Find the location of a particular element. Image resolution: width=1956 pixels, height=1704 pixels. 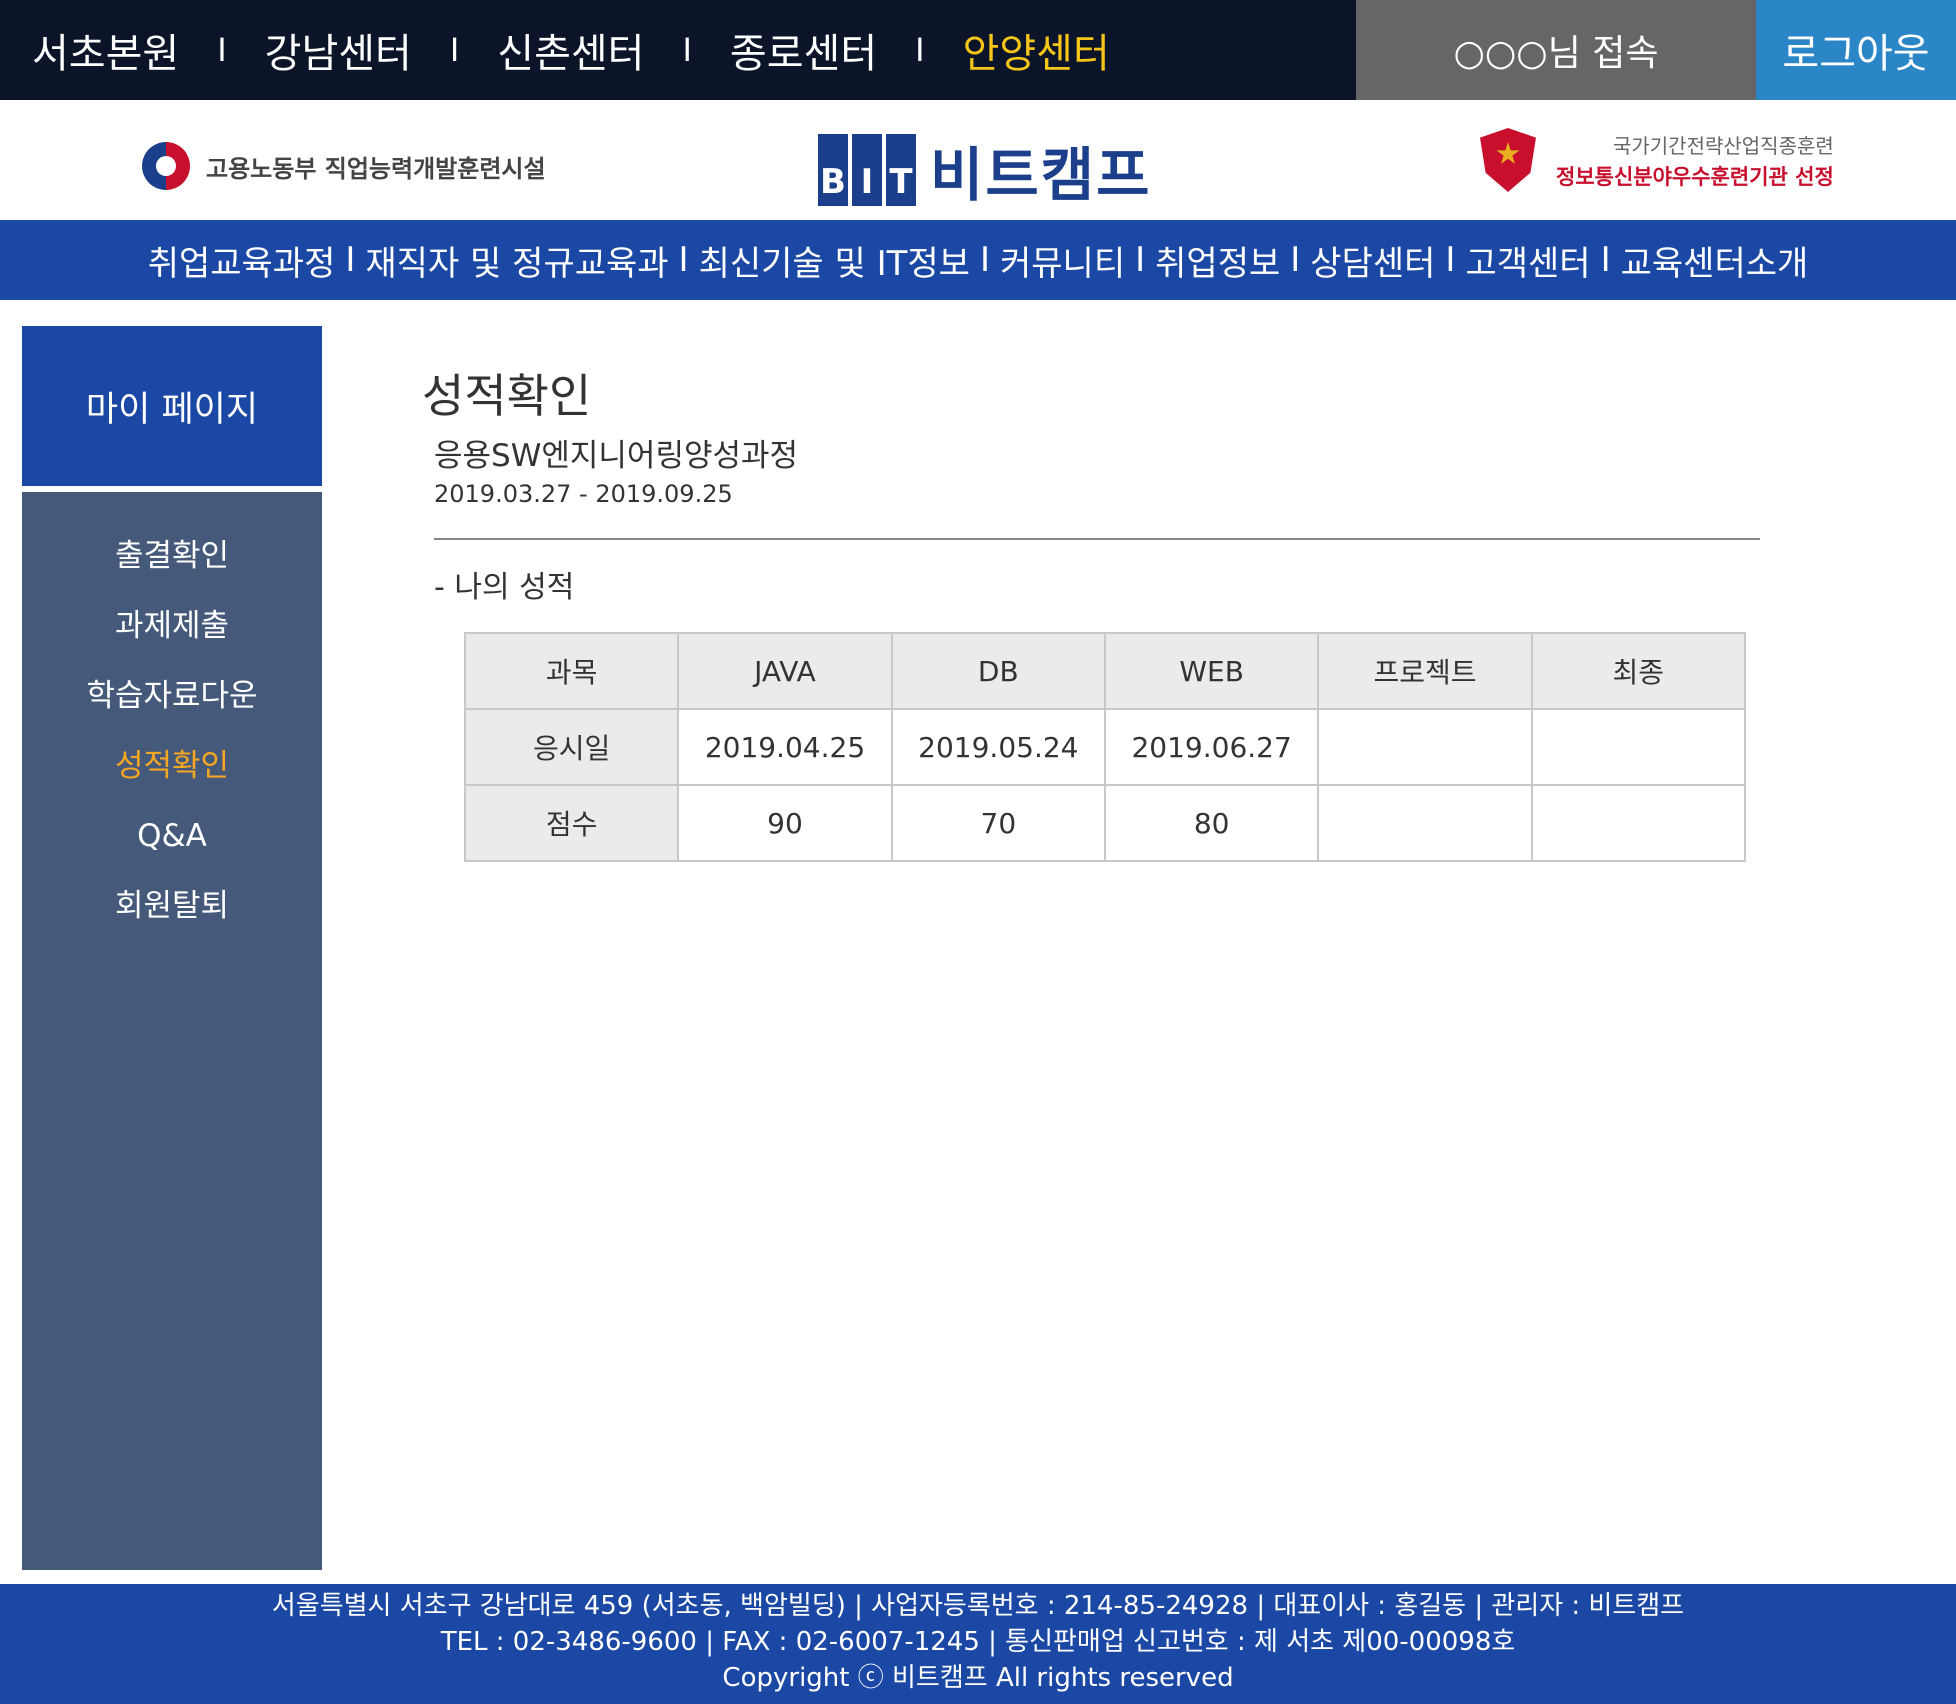

row-header-cell: 응시일 is located at coordinates (571, 747).